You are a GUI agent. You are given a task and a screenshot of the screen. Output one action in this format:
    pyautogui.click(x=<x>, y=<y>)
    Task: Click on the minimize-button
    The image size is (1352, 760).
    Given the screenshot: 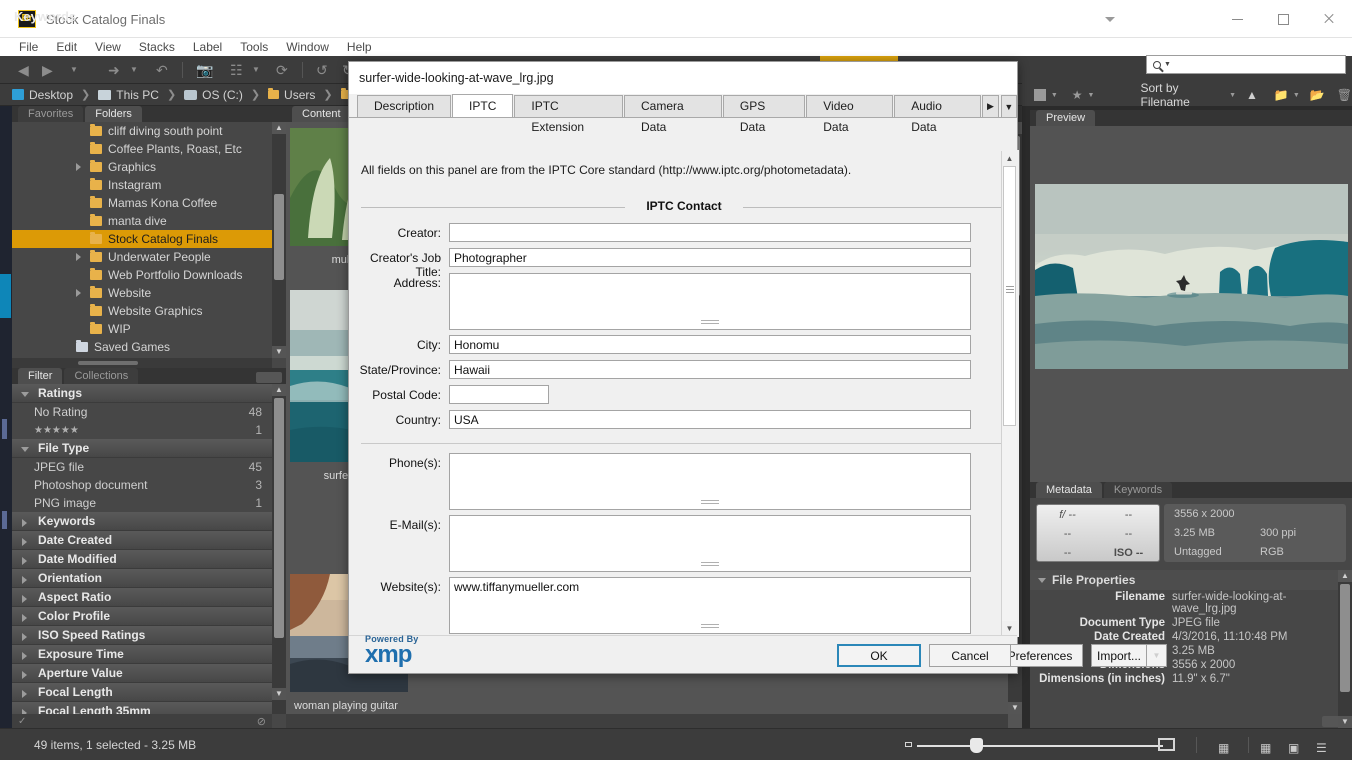 What is the action you would take?
    pyautogui.click(x=1237, y=19)
    